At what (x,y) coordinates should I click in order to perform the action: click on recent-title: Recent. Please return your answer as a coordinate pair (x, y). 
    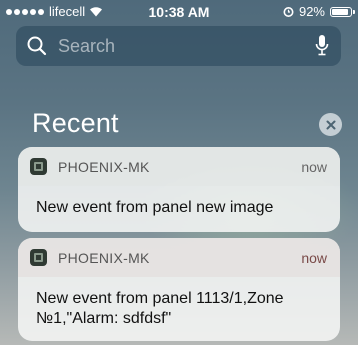
    Looking at the image, I should click on (75, 123).